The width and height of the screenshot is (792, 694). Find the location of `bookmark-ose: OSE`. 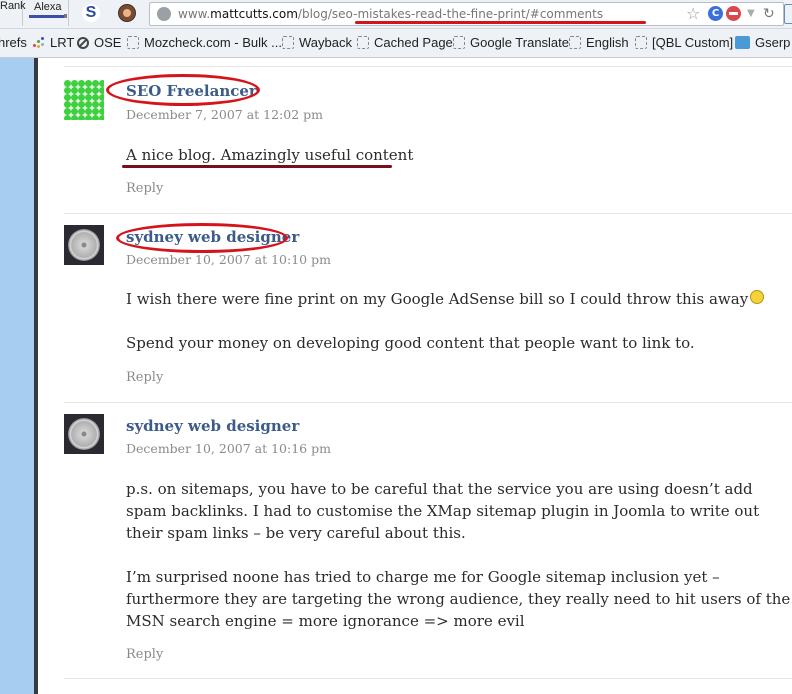

bookmark-ose: OSE is located at coordinates (99, 42).